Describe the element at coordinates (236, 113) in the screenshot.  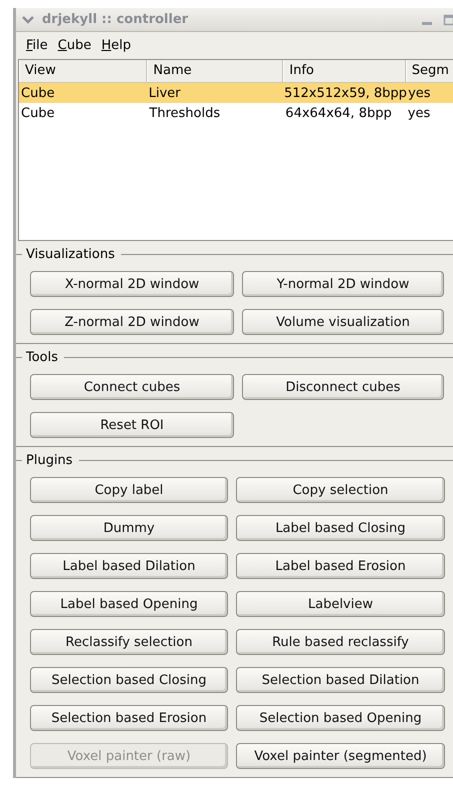
I see `table-row: Cube Thresholds 64x64x64, 8bpp yes` at that location.